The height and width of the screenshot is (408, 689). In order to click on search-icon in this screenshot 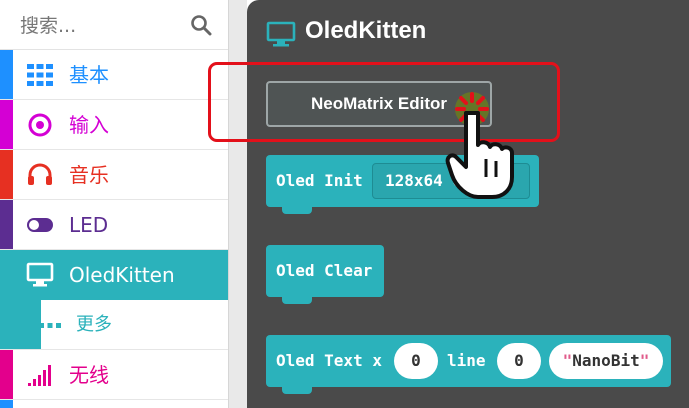, I will do `click(201, 25)`.